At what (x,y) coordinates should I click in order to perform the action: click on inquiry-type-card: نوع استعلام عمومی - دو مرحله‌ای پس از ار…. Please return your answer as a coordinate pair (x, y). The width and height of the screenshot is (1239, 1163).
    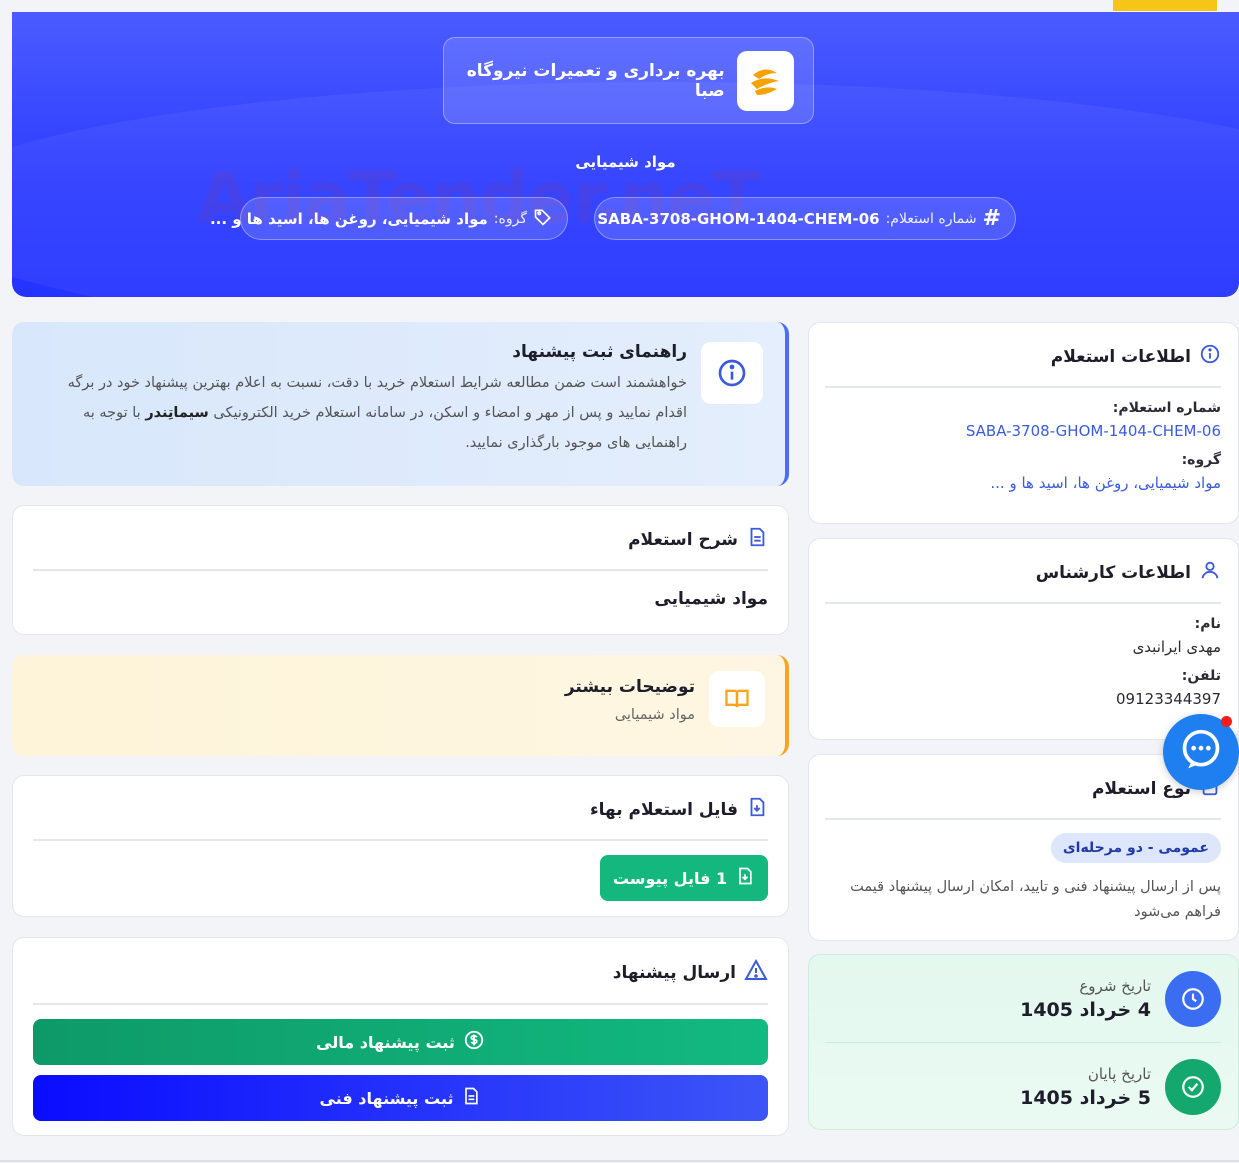
    Looking at the image, I should click on (1023, 847).